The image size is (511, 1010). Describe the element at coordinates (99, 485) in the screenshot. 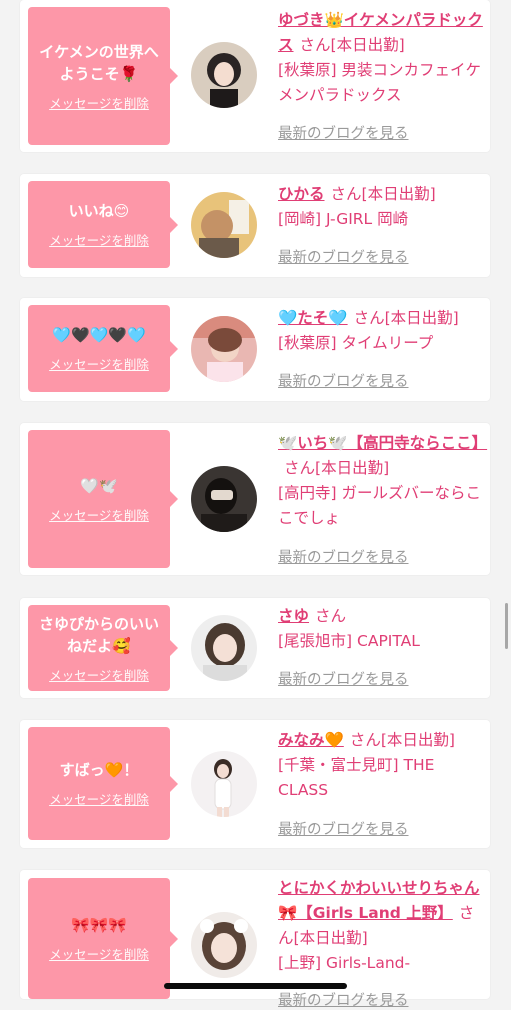

I see `message-text: 🤍🕊️` at that location.